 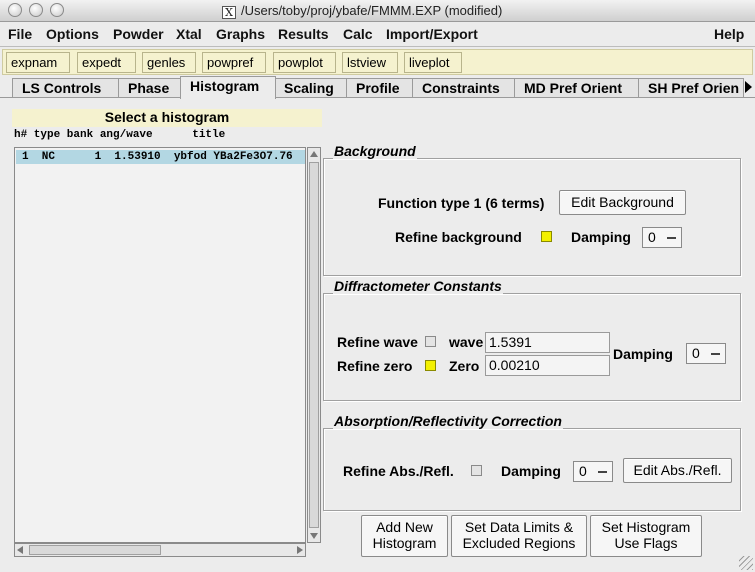 I want to click on set-data-limits-button: Set Data Limits & Excluded Regions, so click(x=519, y=536).